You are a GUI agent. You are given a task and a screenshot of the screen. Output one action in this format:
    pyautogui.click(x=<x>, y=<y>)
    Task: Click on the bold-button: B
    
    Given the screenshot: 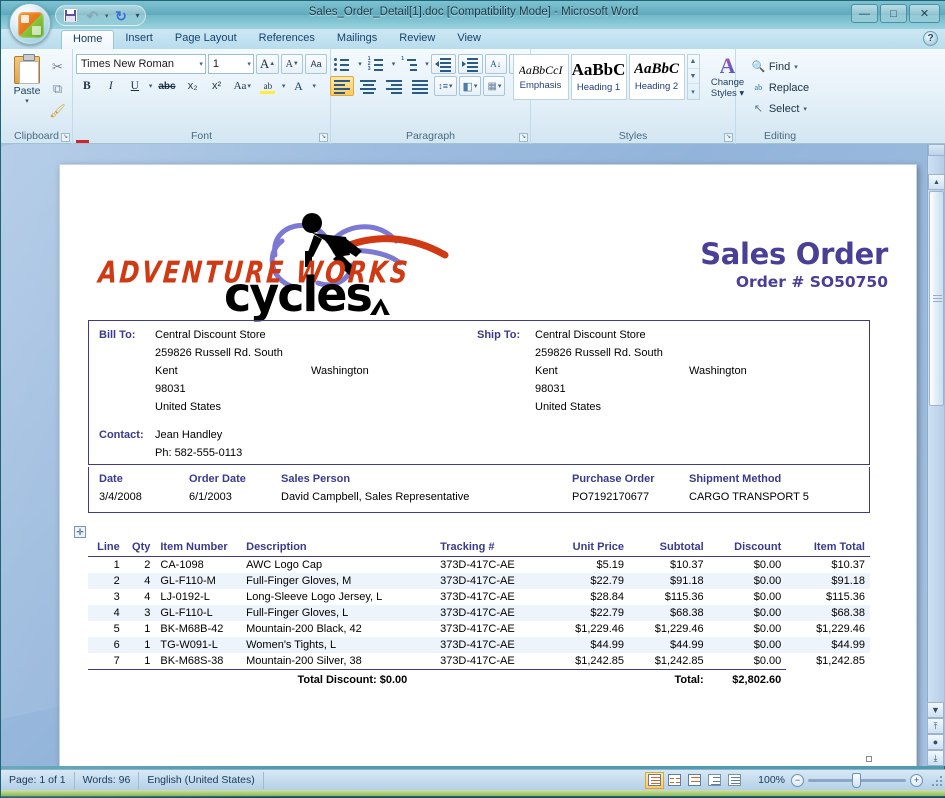 What is the action you would take?
    pyautogui.click(x=87, y=86)
    